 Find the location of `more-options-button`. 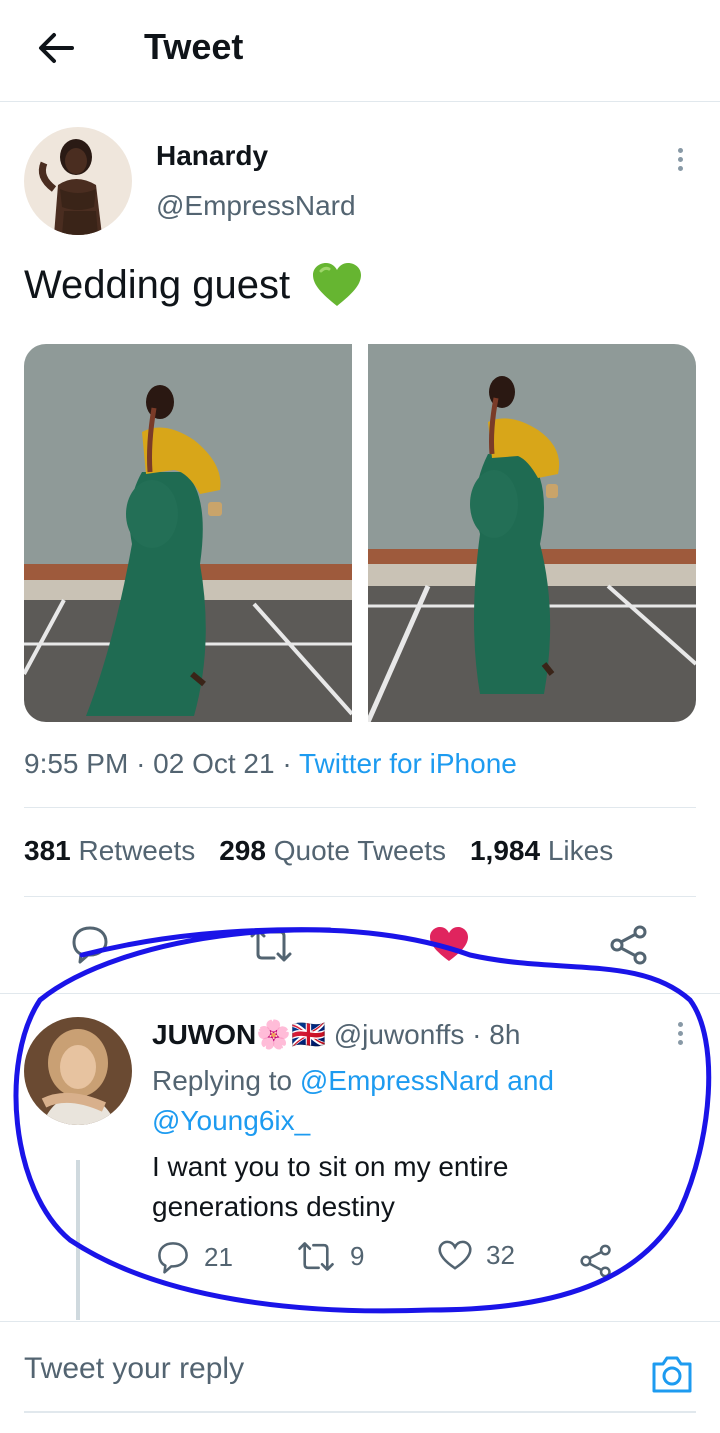

more-options-button is located at coordinates (680, 162).